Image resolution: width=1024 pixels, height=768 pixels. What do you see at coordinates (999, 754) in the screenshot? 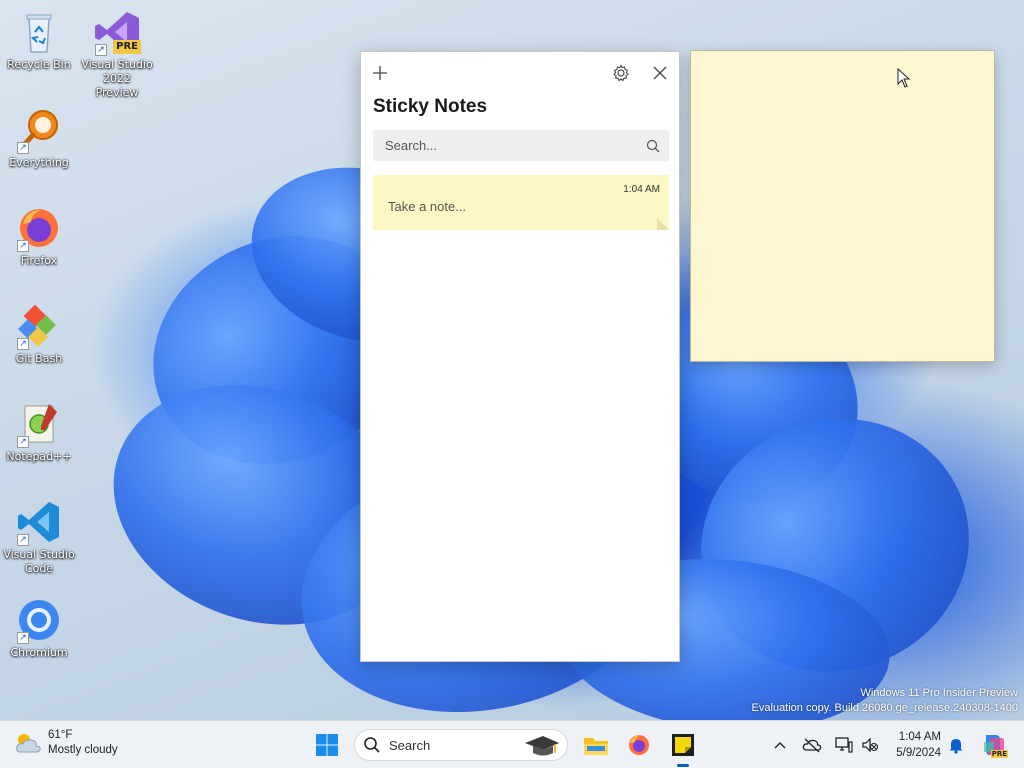
I see `copilot-pre-badge: PRE` at bounding box center [999, 754].